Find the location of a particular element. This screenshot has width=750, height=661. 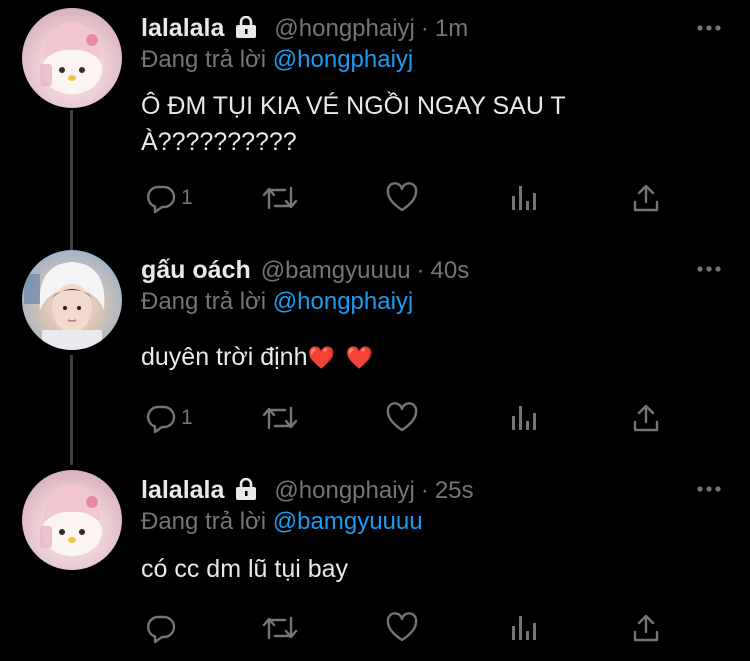

tweet-text-line: có cc dm lũ tụi bay is located at coordinates (245, 569).